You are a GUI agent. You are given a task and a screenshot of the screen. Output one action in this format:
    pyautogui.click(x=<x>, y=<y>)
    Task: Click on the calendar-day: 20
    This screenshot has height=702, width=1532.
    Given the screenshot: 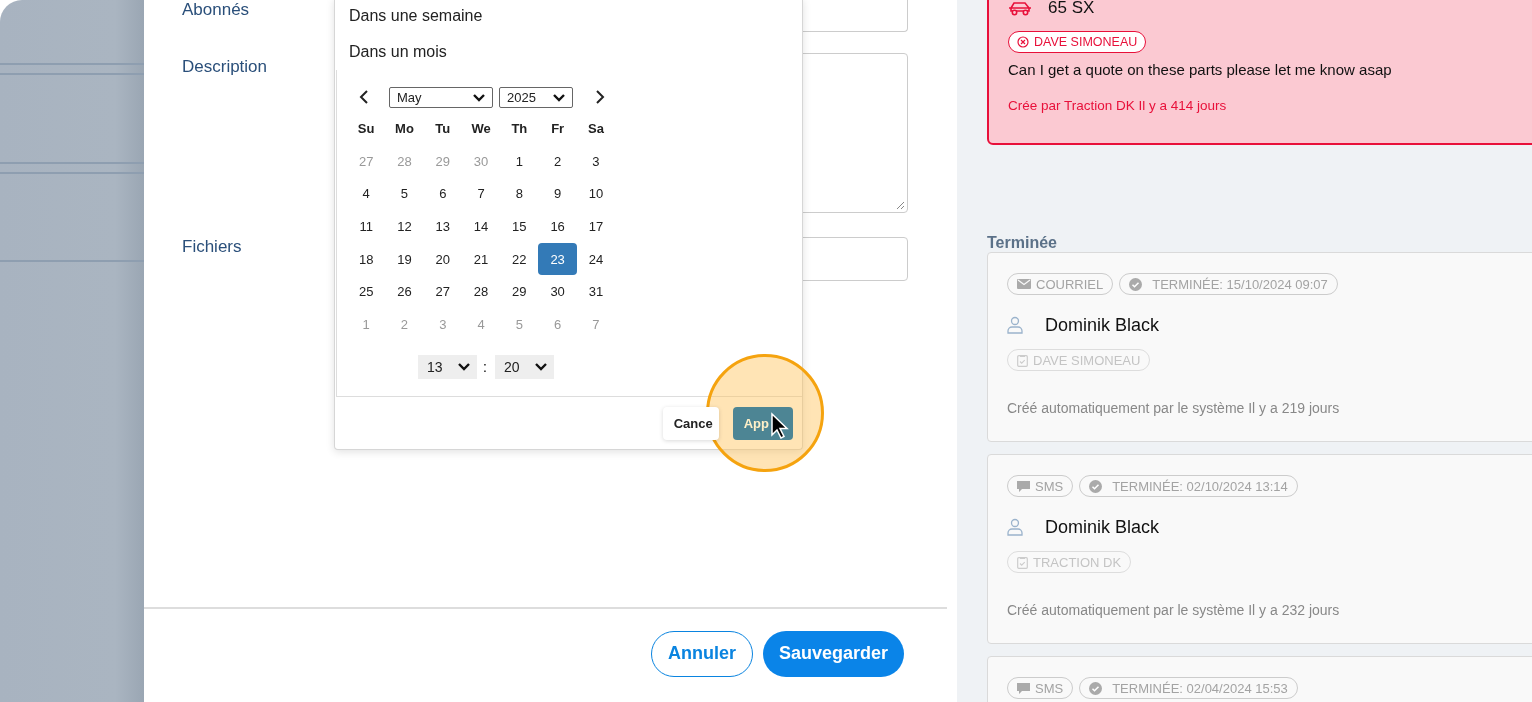 What is the action you would take?
    pyautogui.click(x=442, y=259)
    